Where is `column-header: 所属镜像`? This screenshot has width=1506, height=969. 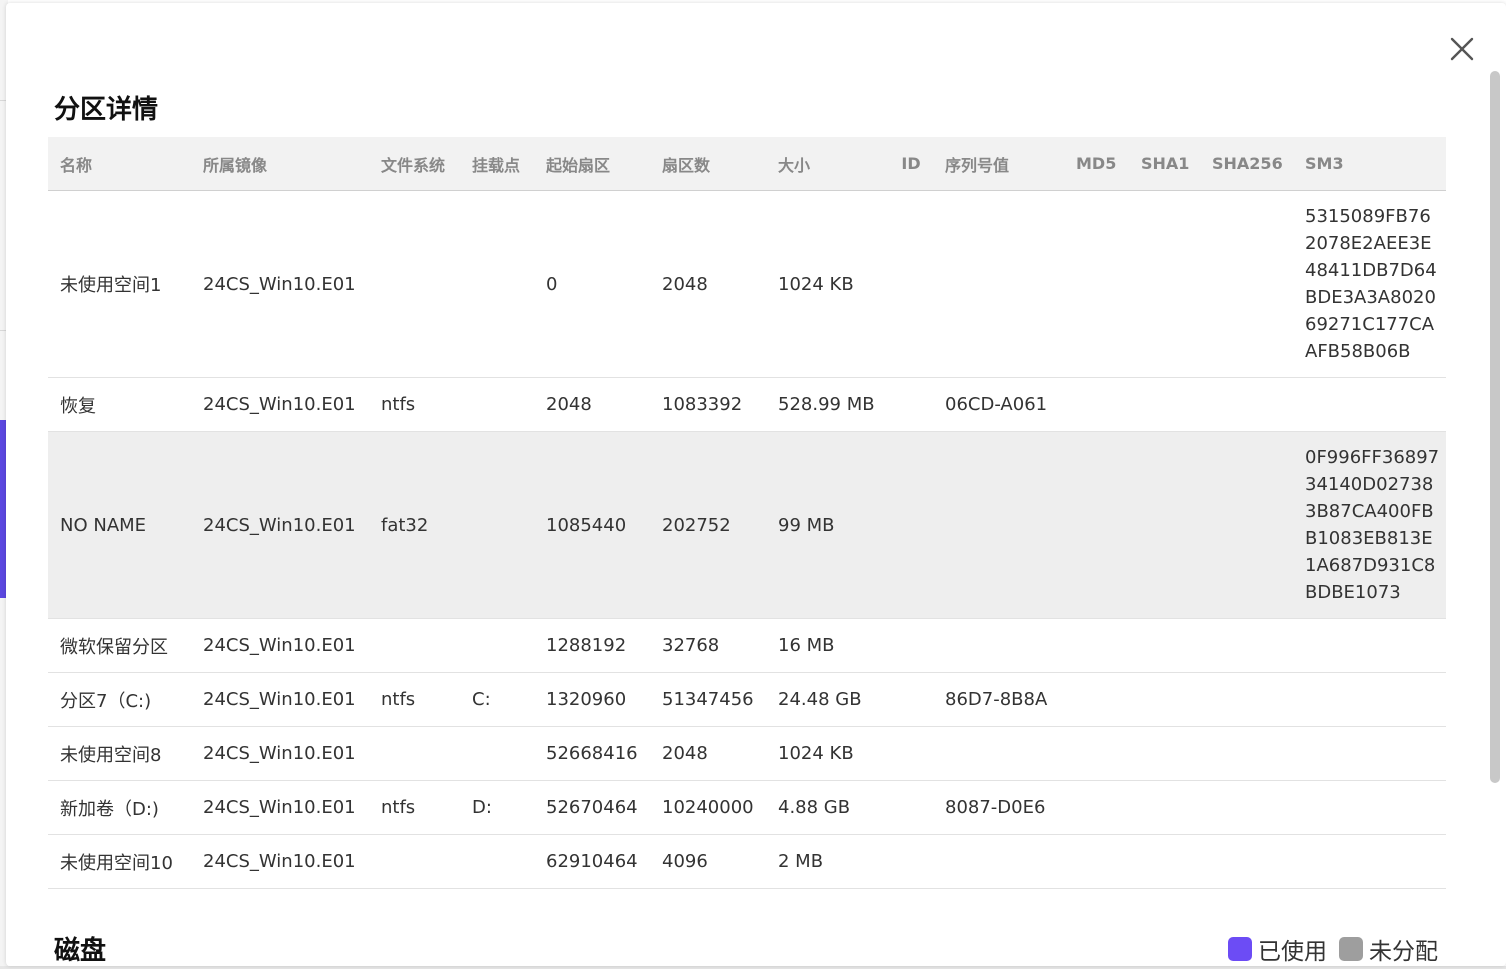 column-header: 所属镜像 is located at coordinates (280, 164).